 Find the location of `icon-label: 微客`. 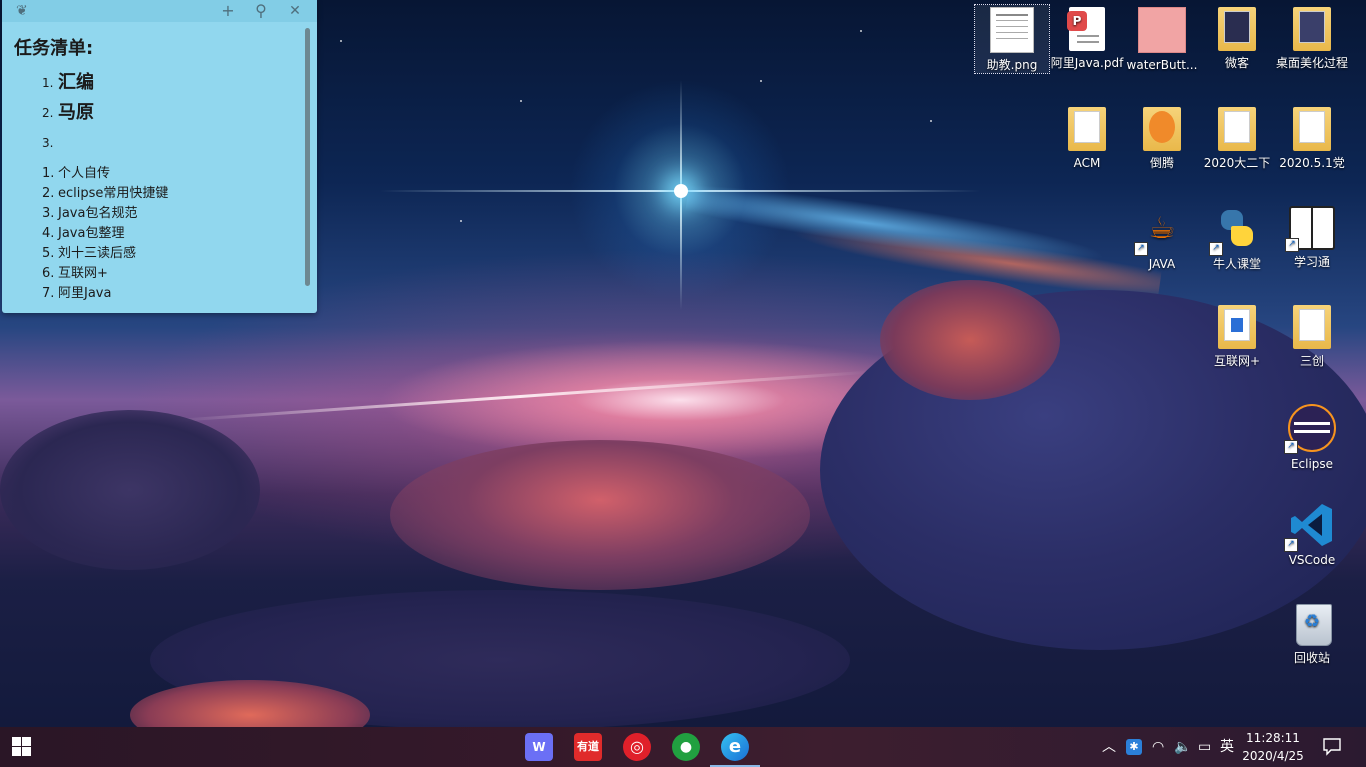

icon-label: 微客 is located at coordinates (1236, 63).